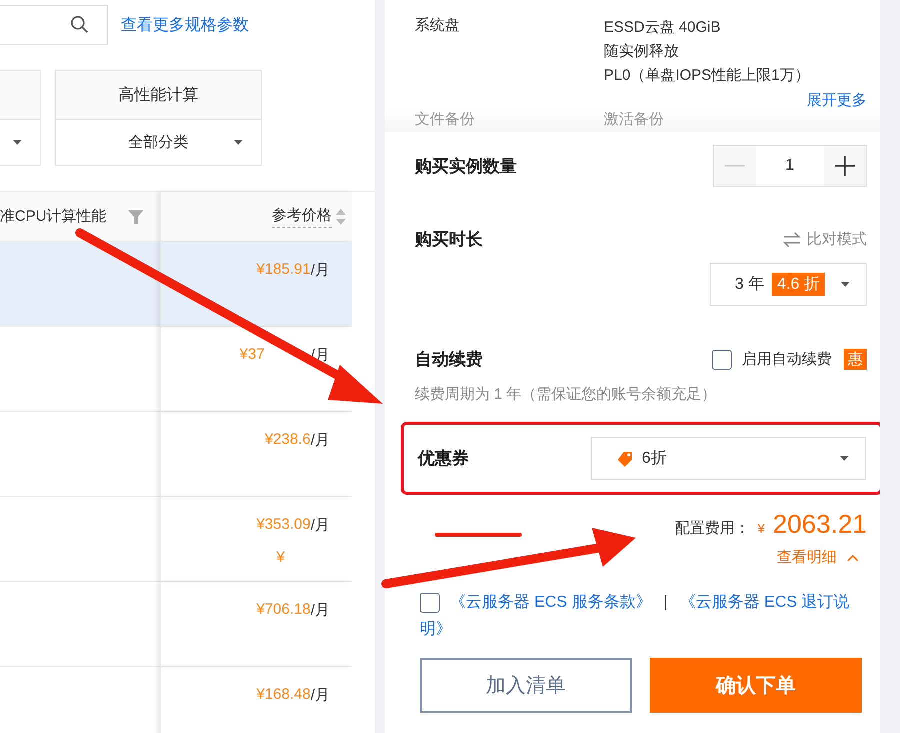 The image size is (900, 733). What do you see at coordinates (707, 76) in the screenshot?
I see `field-value: PL0（单盘IOPS性能上限1万）` at bounding box center [707, 76].